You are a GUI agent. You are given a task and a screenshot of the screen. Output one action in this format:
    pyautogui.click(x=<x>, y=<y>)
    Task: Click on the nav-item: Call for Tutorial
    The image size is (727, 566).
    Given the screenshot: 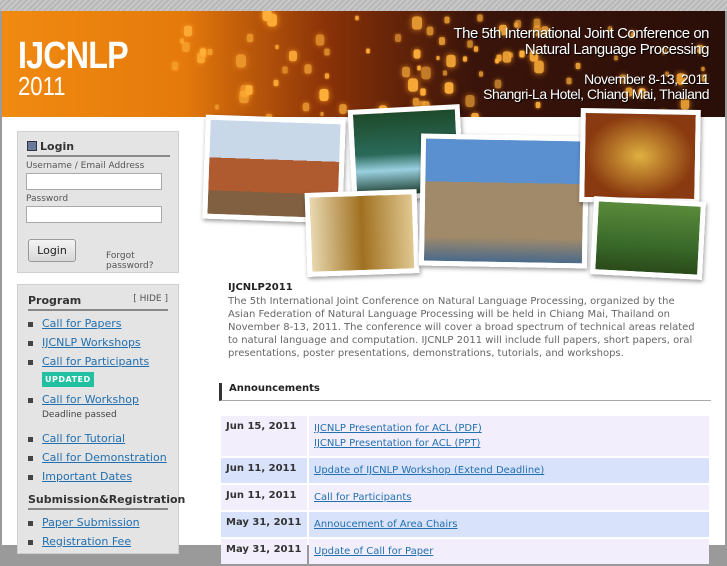 What is the action you would take?
    pyautogui.click(x=98, y=438)
    